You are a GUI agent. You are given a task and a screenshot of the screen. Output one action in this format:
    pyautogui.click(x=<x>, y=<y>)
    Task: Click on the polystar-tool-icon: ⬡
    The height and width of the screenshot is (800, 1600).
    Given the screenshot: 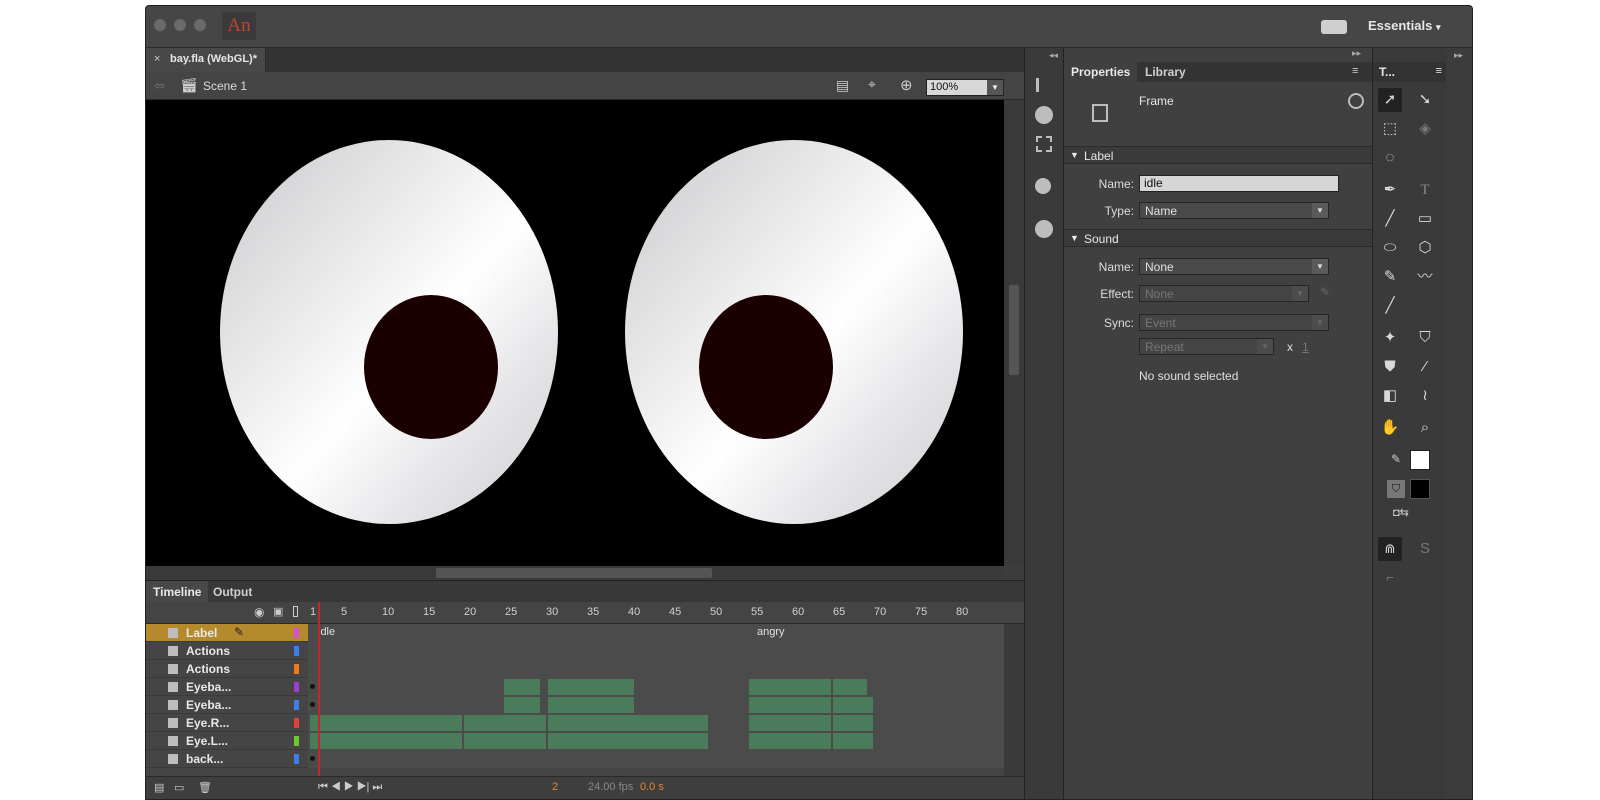 What is the action you would take?
    pyautogui.click(x=1425, y=248)
    